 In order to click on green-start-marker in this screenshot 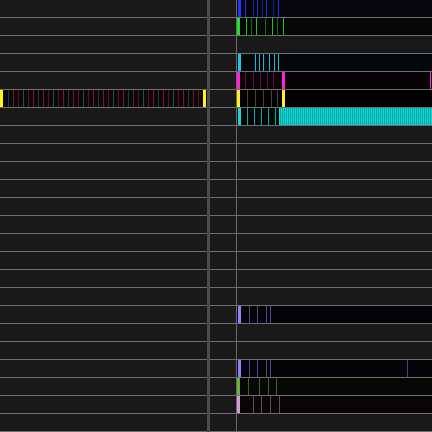, I will do `click(238, 26)`.